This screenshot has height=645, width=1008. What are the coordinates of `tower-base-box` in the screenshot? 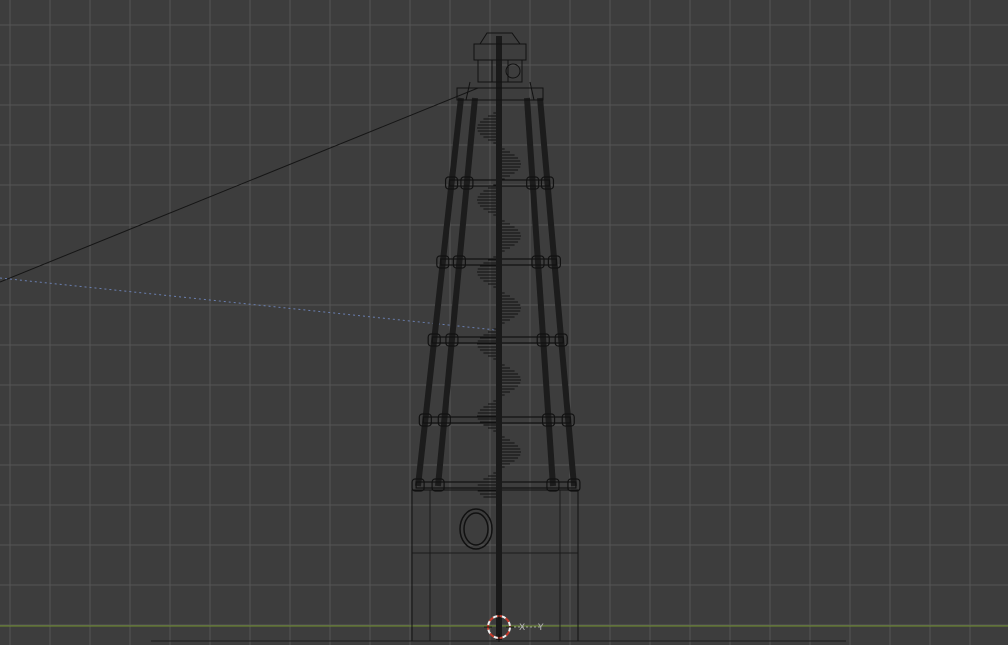 It's located at (495, 565).